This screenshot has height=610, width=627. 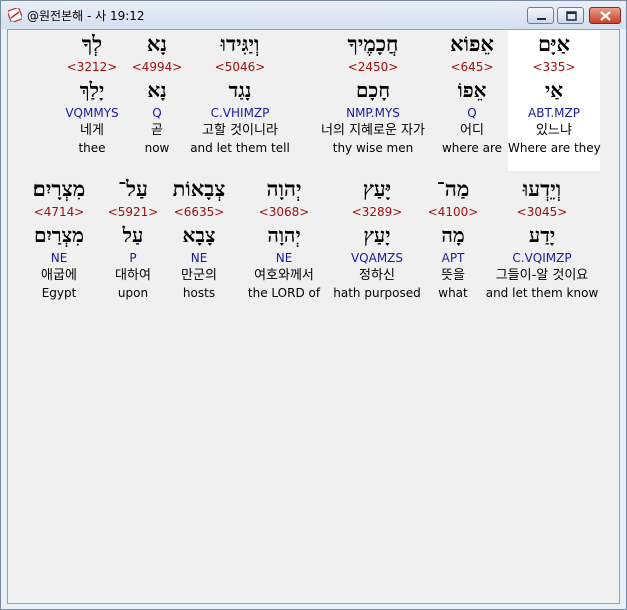 What do you see at coordinates (133, 258) in the screenshot?
I see `morphology-code: P` at bounding box center [133, 258].